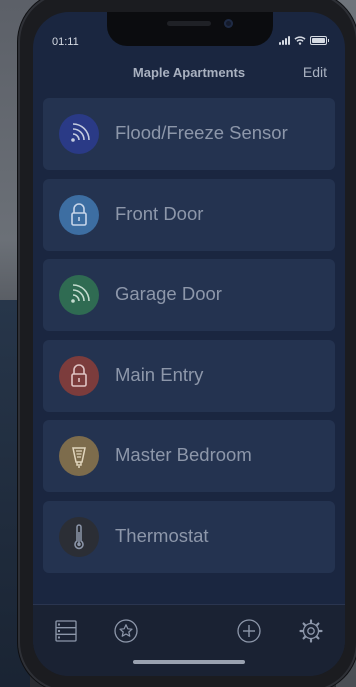  I want to click on device-item-thermostat: Thermostat, so click(189, 536).